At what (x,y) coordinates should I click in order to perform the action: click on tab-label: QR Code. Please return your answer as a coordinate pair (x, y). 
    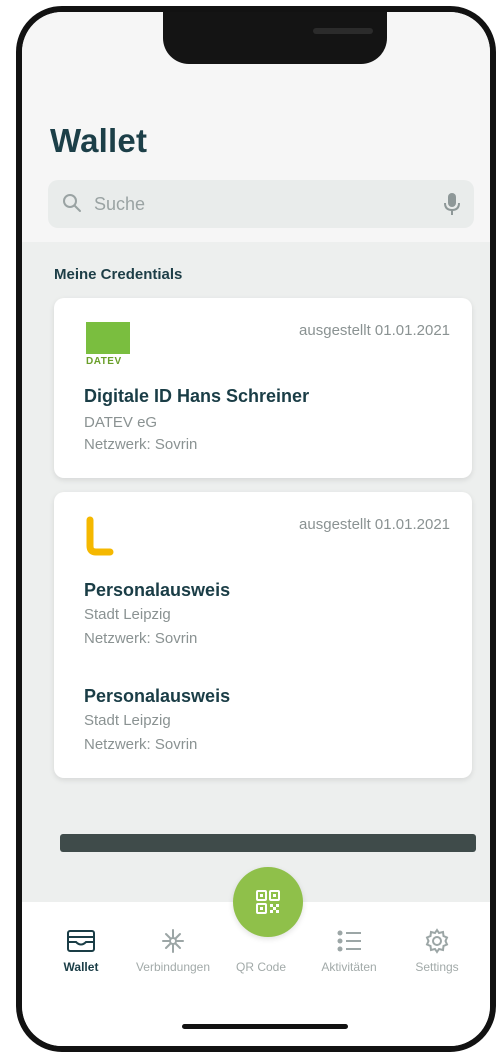
    Looking at the image, I should click on (261, 967).